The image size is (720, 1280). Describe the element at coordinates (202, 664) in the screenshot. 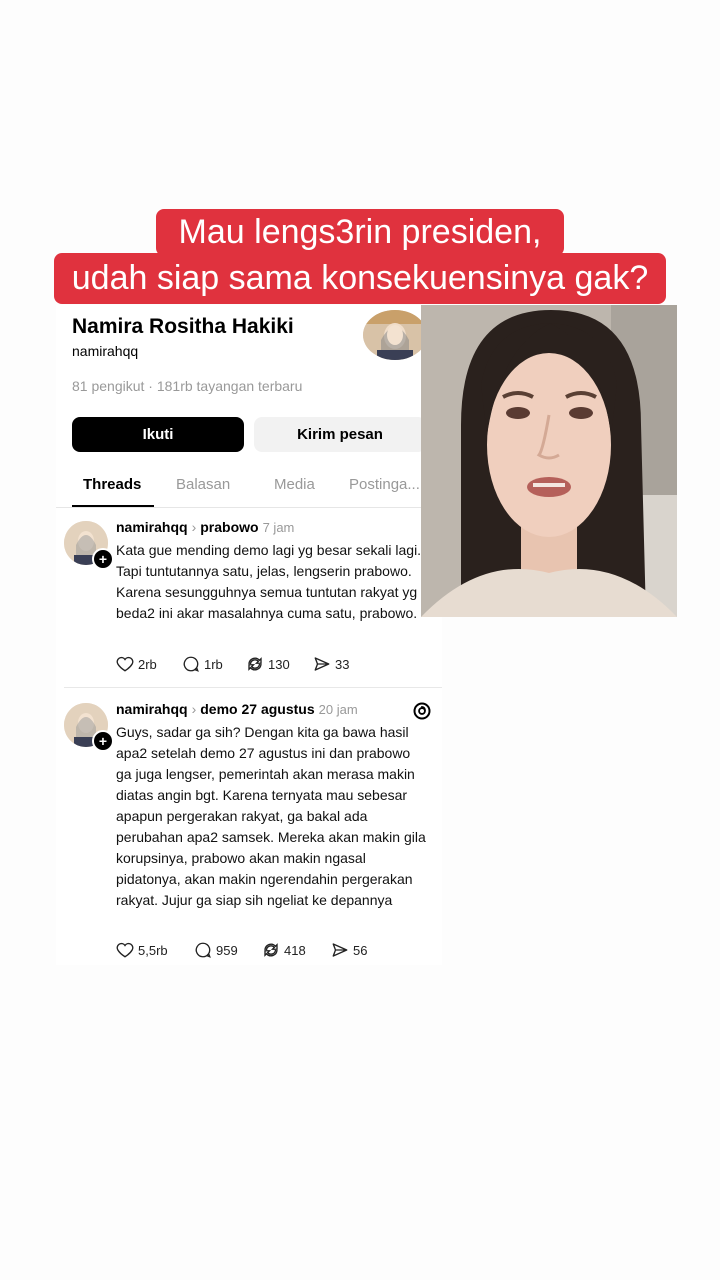

I see `reply-button: 1rb` at that location.